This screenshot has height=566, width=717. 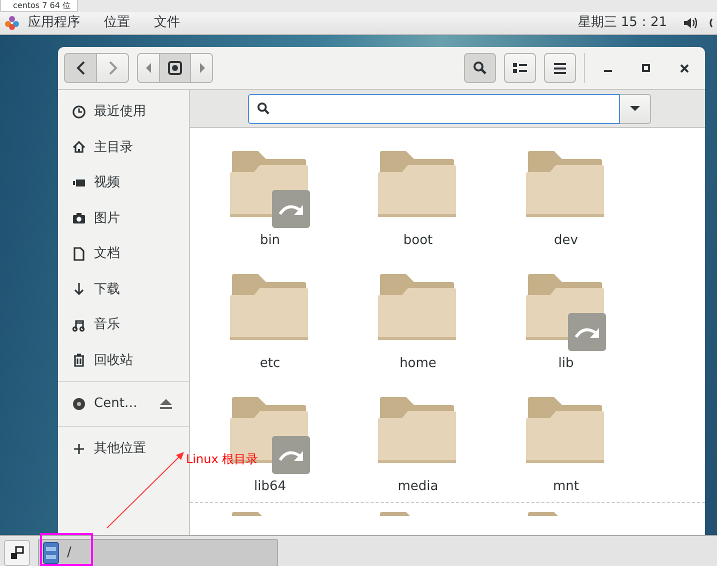 I want to click on right-arrow-icon, so click(x=201, y=68).